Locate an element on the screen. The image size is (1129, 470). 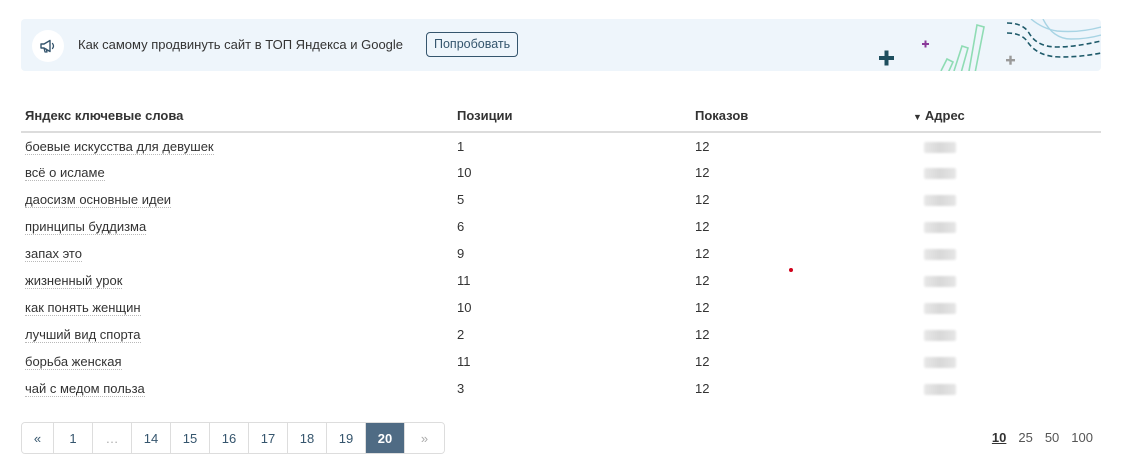
table-row: боевые искусства для девушек 1 12 is located at coordinates (561, 145).